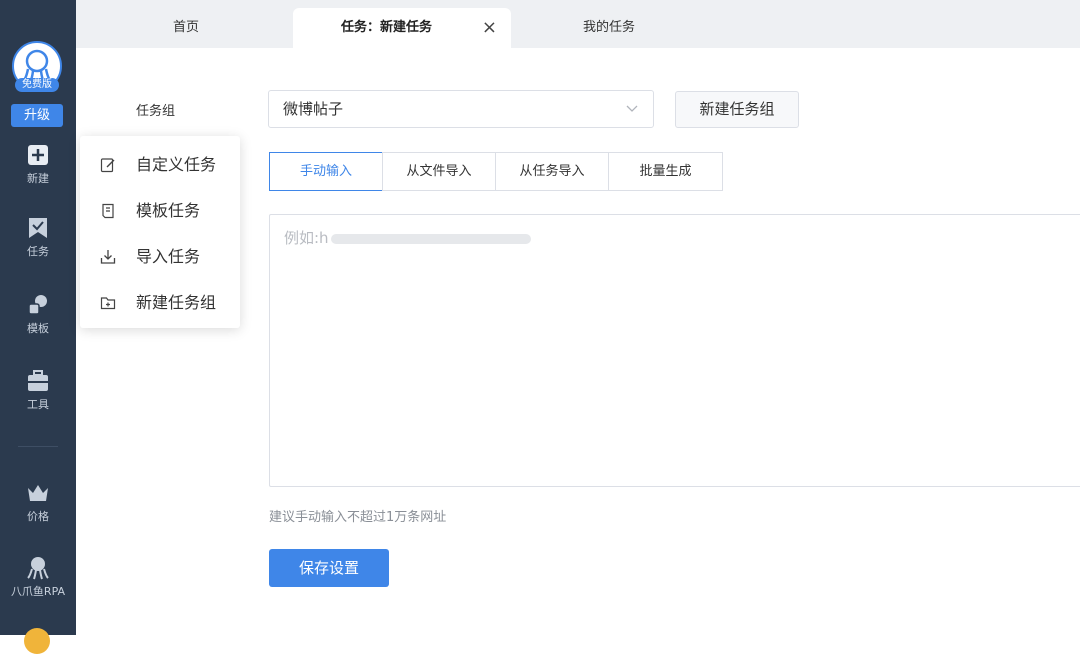 The width and height of the screenshot is (1080, 654). Describe the element at coordinates (38, 251) in the screenshot. I see `sidebar-item-label: 任务` at that location.